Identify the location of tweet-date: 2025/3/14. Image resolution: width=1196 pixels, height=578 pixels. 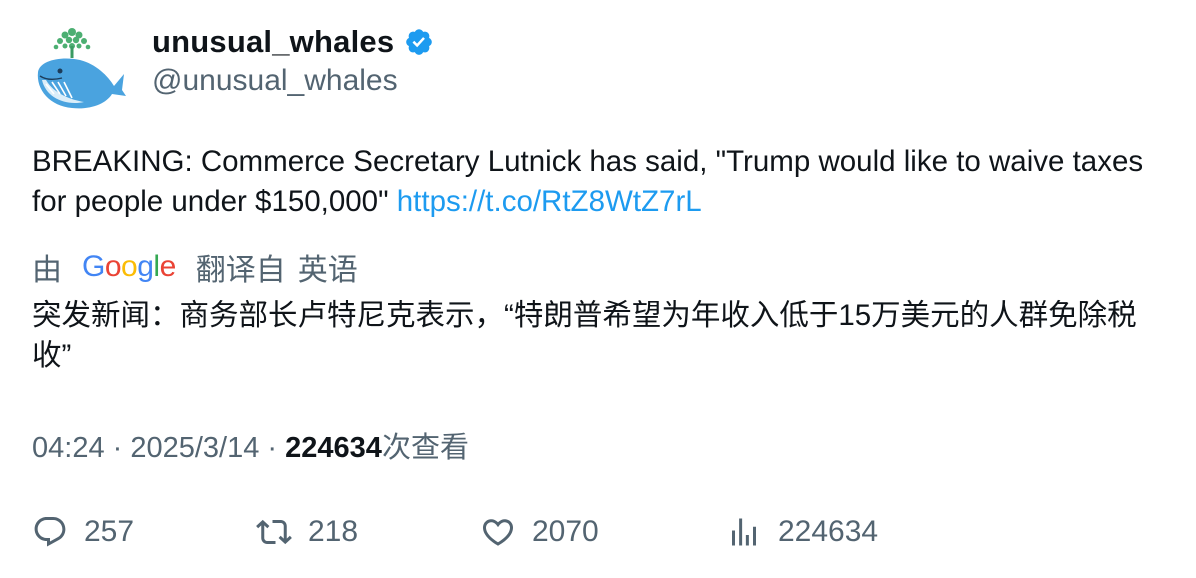
(194, 448).